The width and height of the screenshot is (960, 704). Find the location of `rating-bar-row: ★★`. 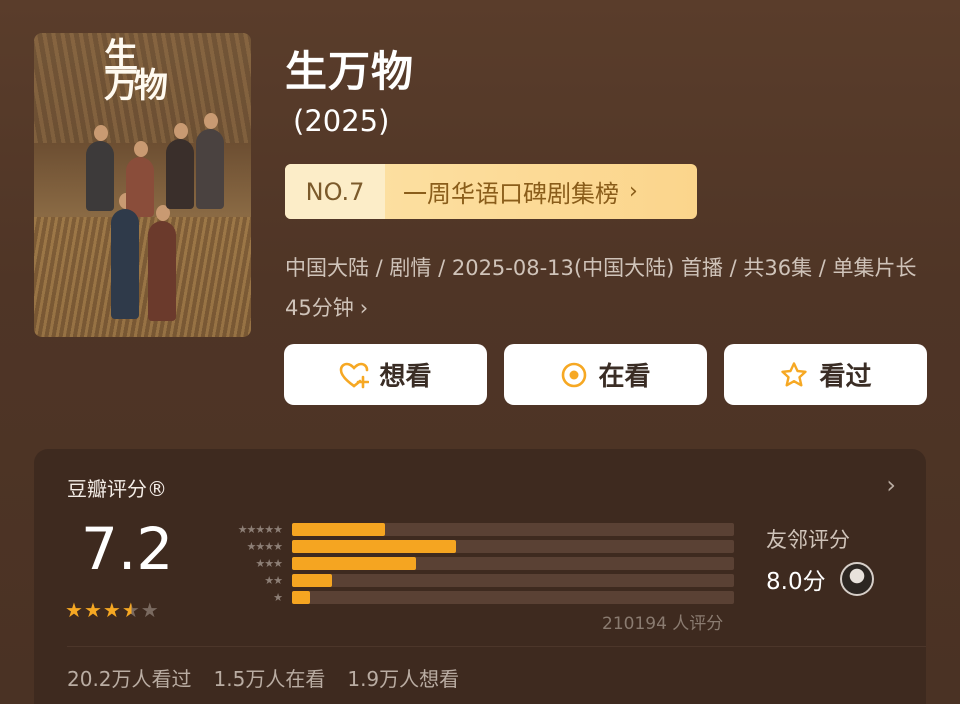

rating-bar-row: ★★ is located at coordinates (468, 580).